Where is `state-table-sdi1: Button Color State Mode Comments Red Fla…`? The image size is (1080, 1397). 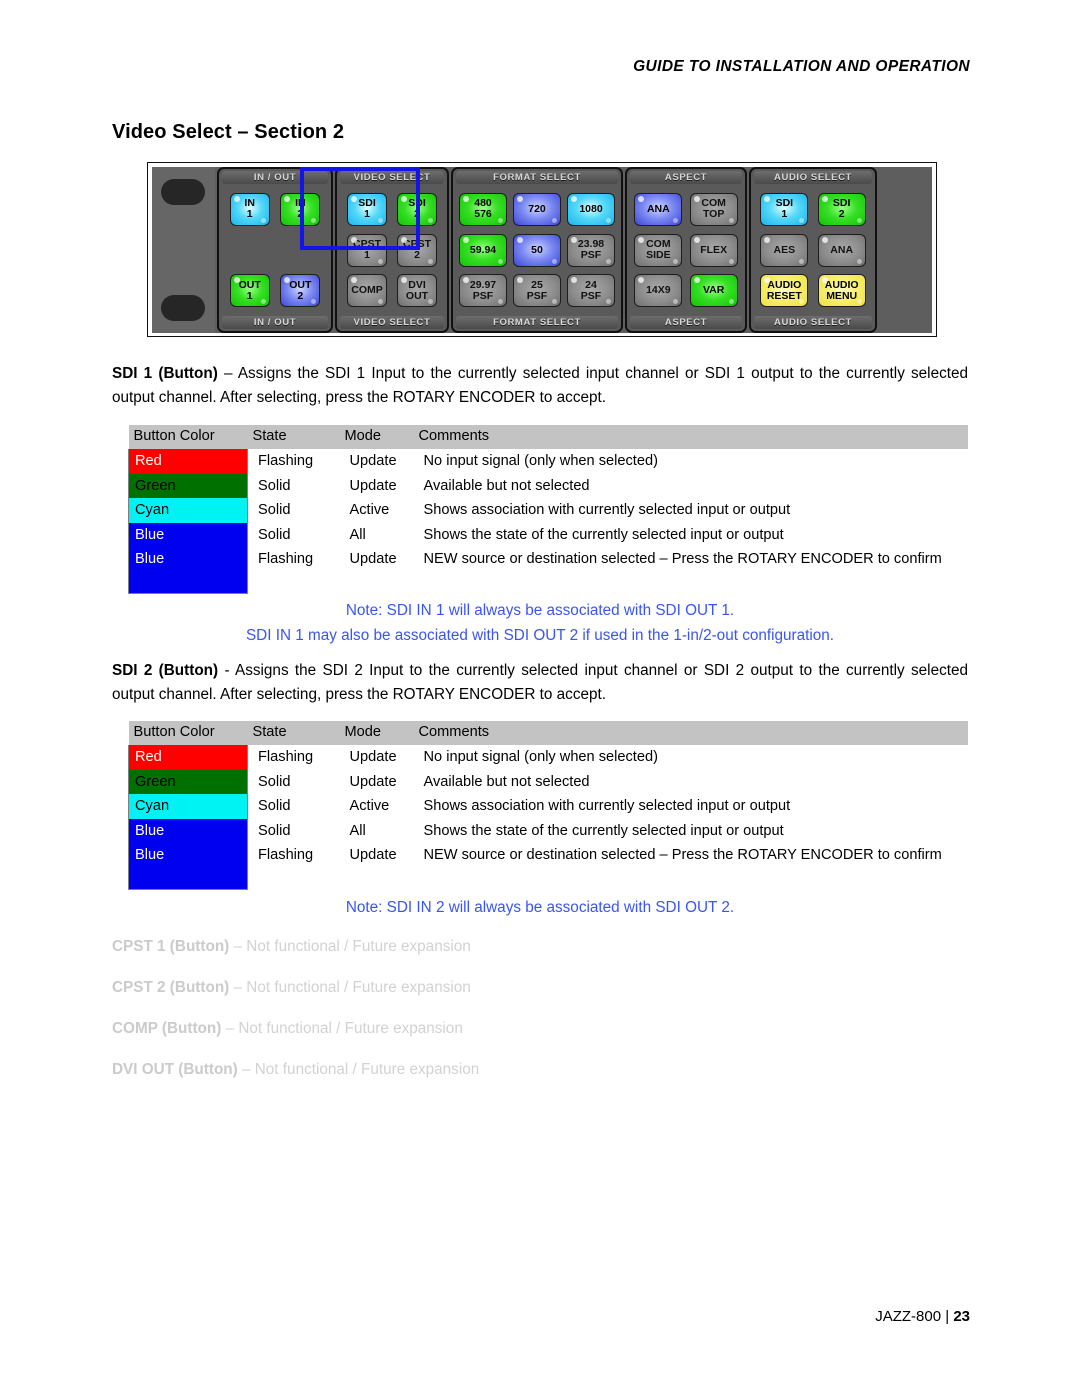
state-table-sdi1: Button Color State Mode Comments Red Fla… is located at coordinates (548, 509).